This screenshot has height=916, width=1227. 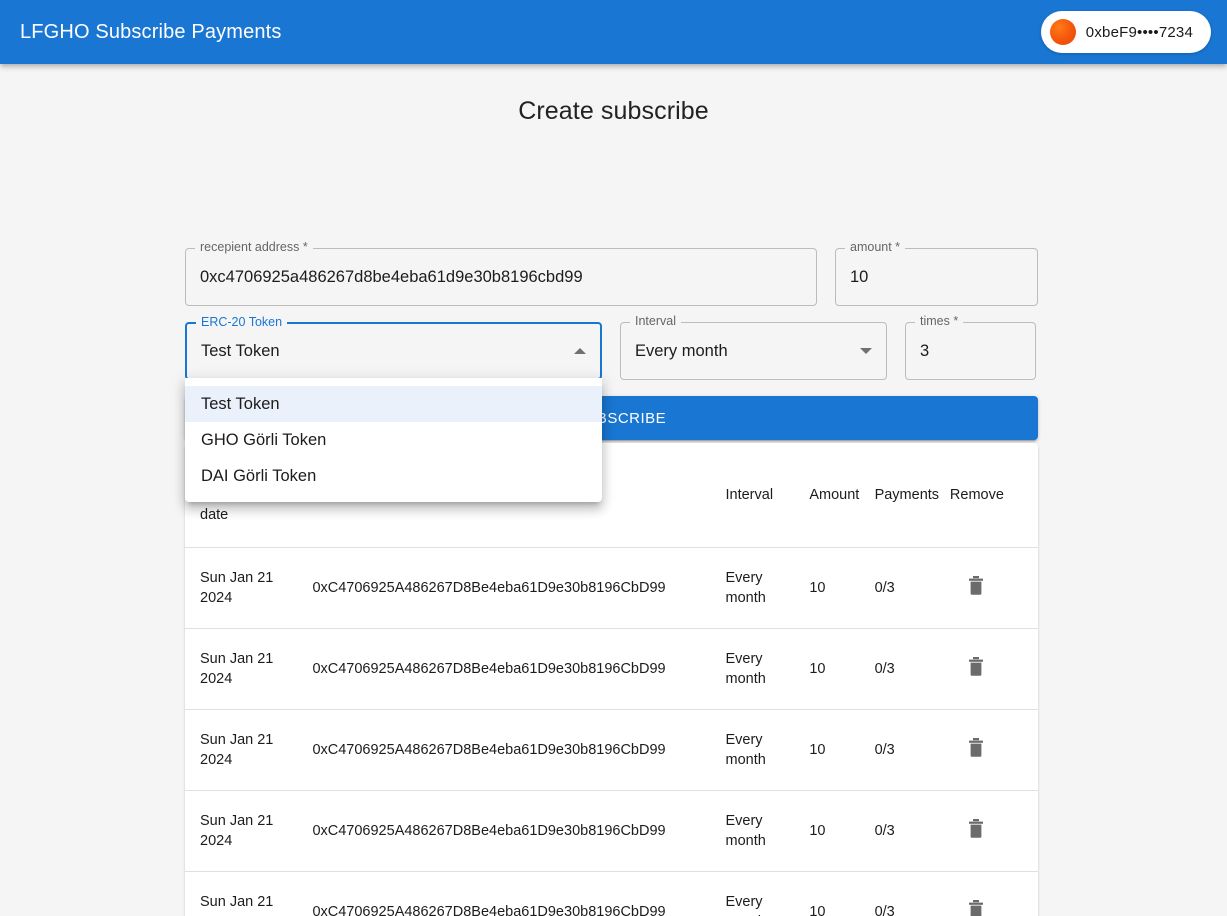 I want to click on dropdown-option-gho-gorli-token: GHO Görli Token, so click(x=393, y=440).